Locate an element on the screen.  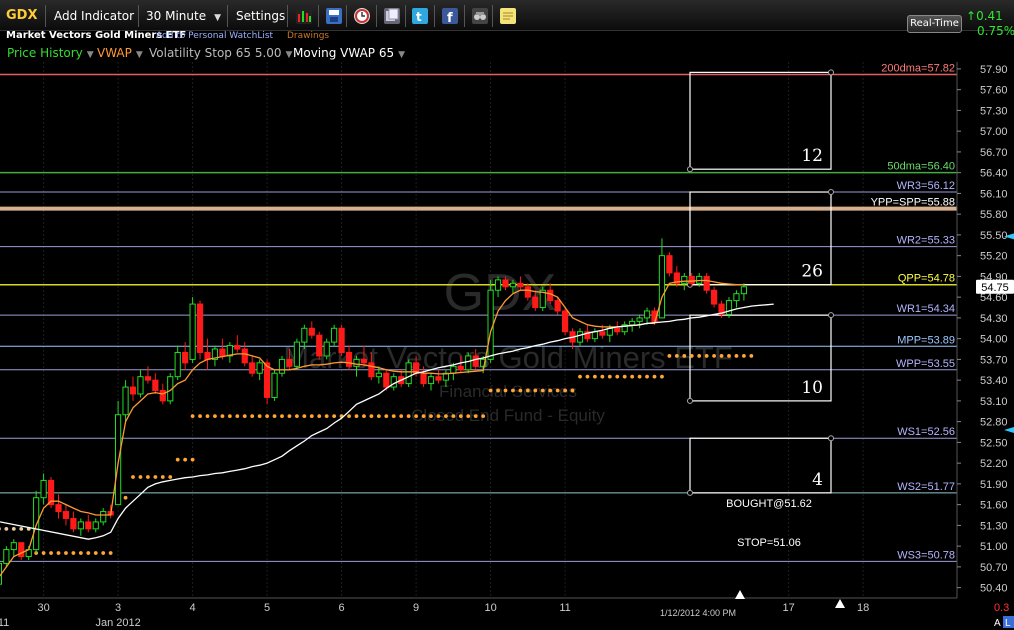
log-scale-button: L is located at coordinates (1008, 623).